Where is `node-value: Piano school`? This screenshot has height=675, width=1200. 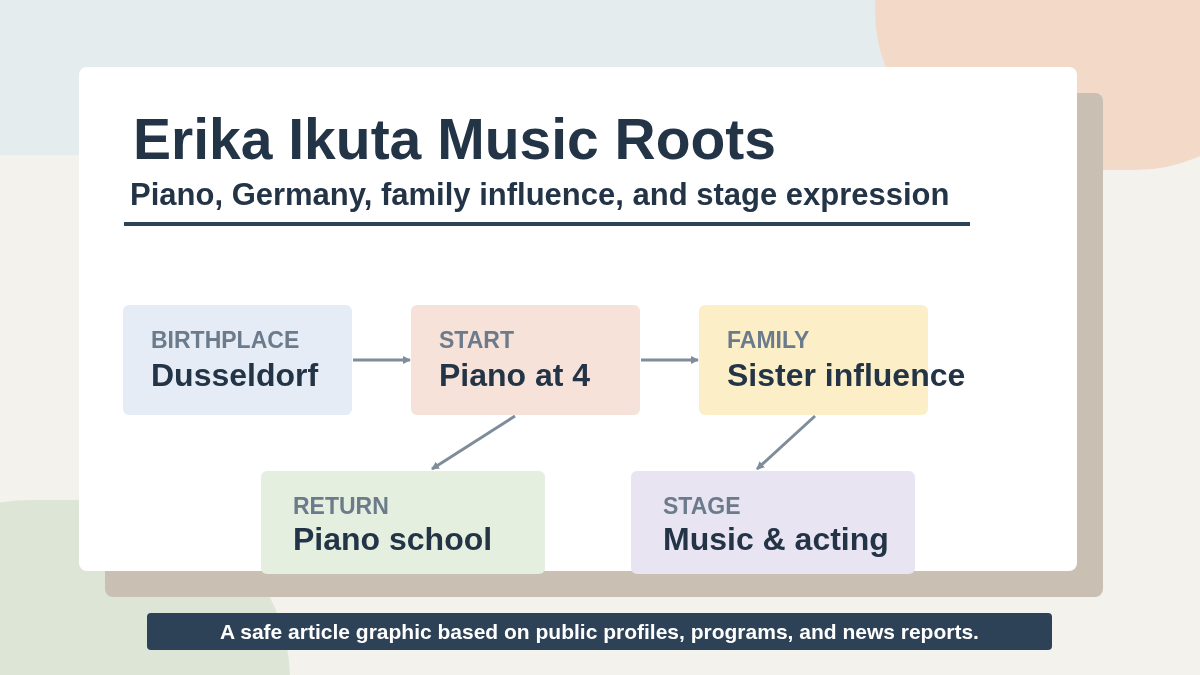 node-value: Piano school is located at coordinates (393, 539).